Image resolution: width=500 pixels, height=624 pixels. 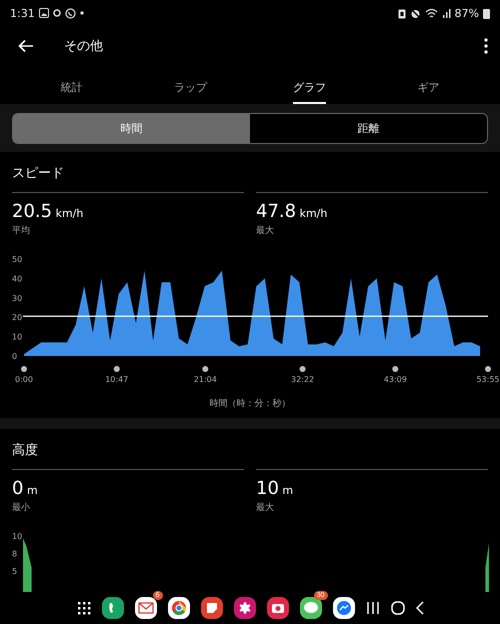 What do you see at coordinates (275, 489) in the screenshot?
I see `stat-value: 10 m` at bounding box center [275, 489].